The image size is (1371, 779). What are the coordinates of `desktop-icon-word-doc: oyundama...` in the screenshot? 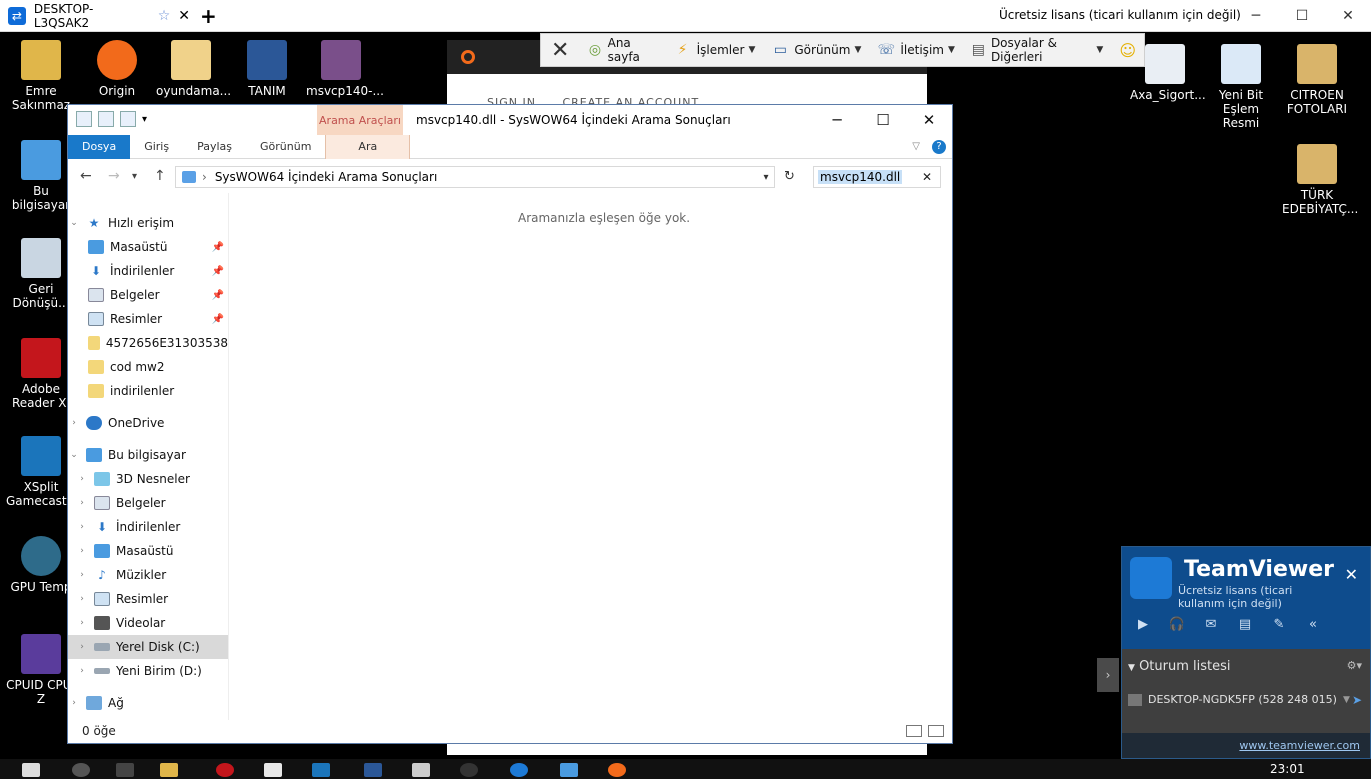 It's located at (193, 69).